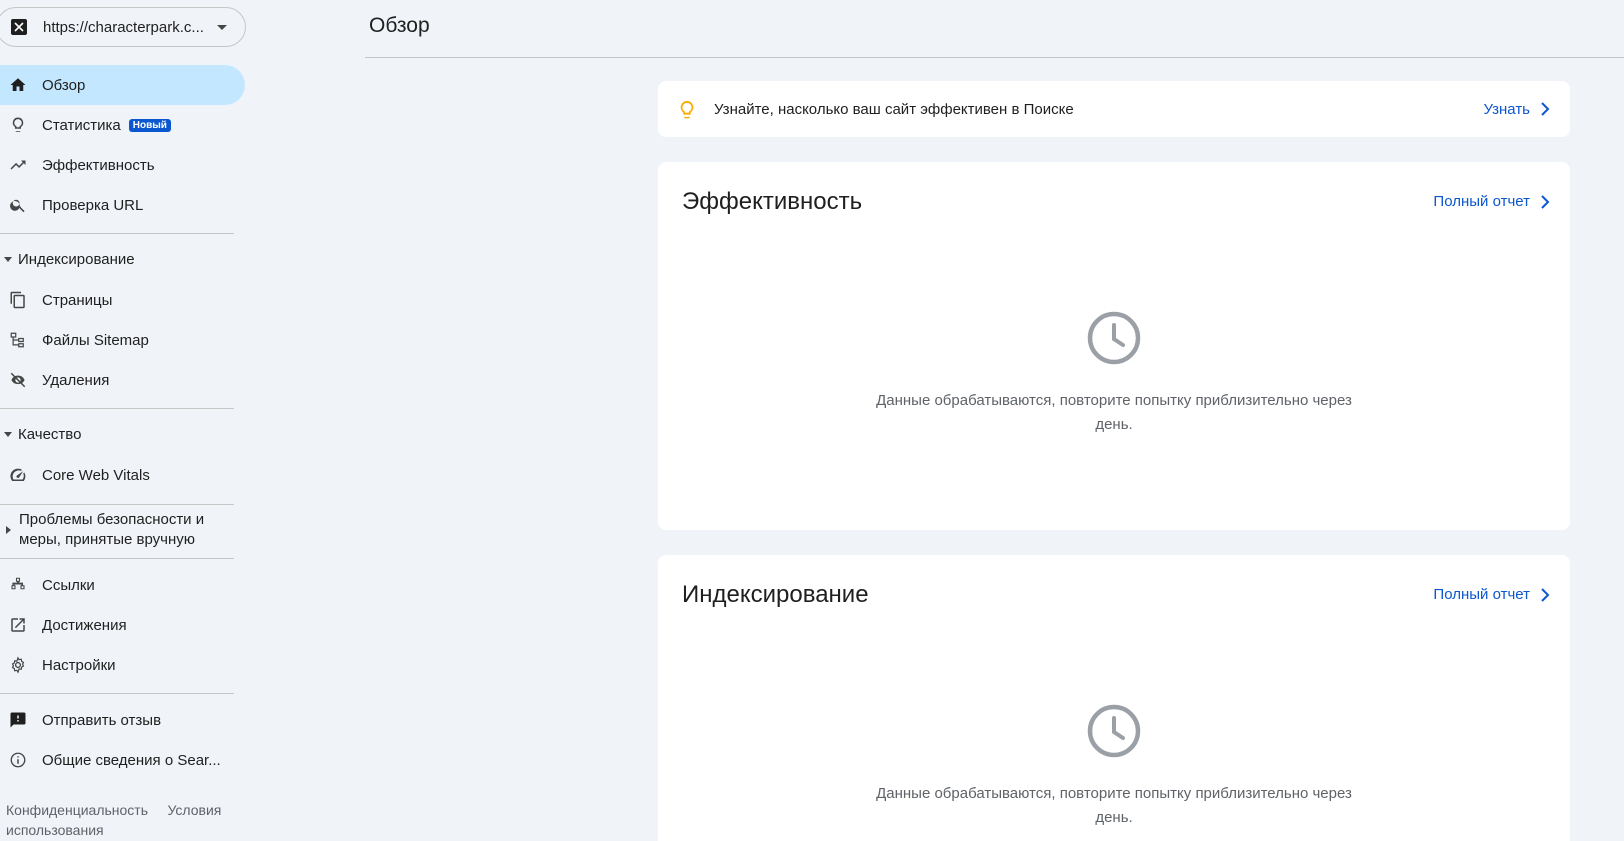 This screenshot has height=841, width=1624. What do you see at coordinates (772, 201) in the screenshot?
I see `card-title: Эффективность` at bounding box center [772, 201].